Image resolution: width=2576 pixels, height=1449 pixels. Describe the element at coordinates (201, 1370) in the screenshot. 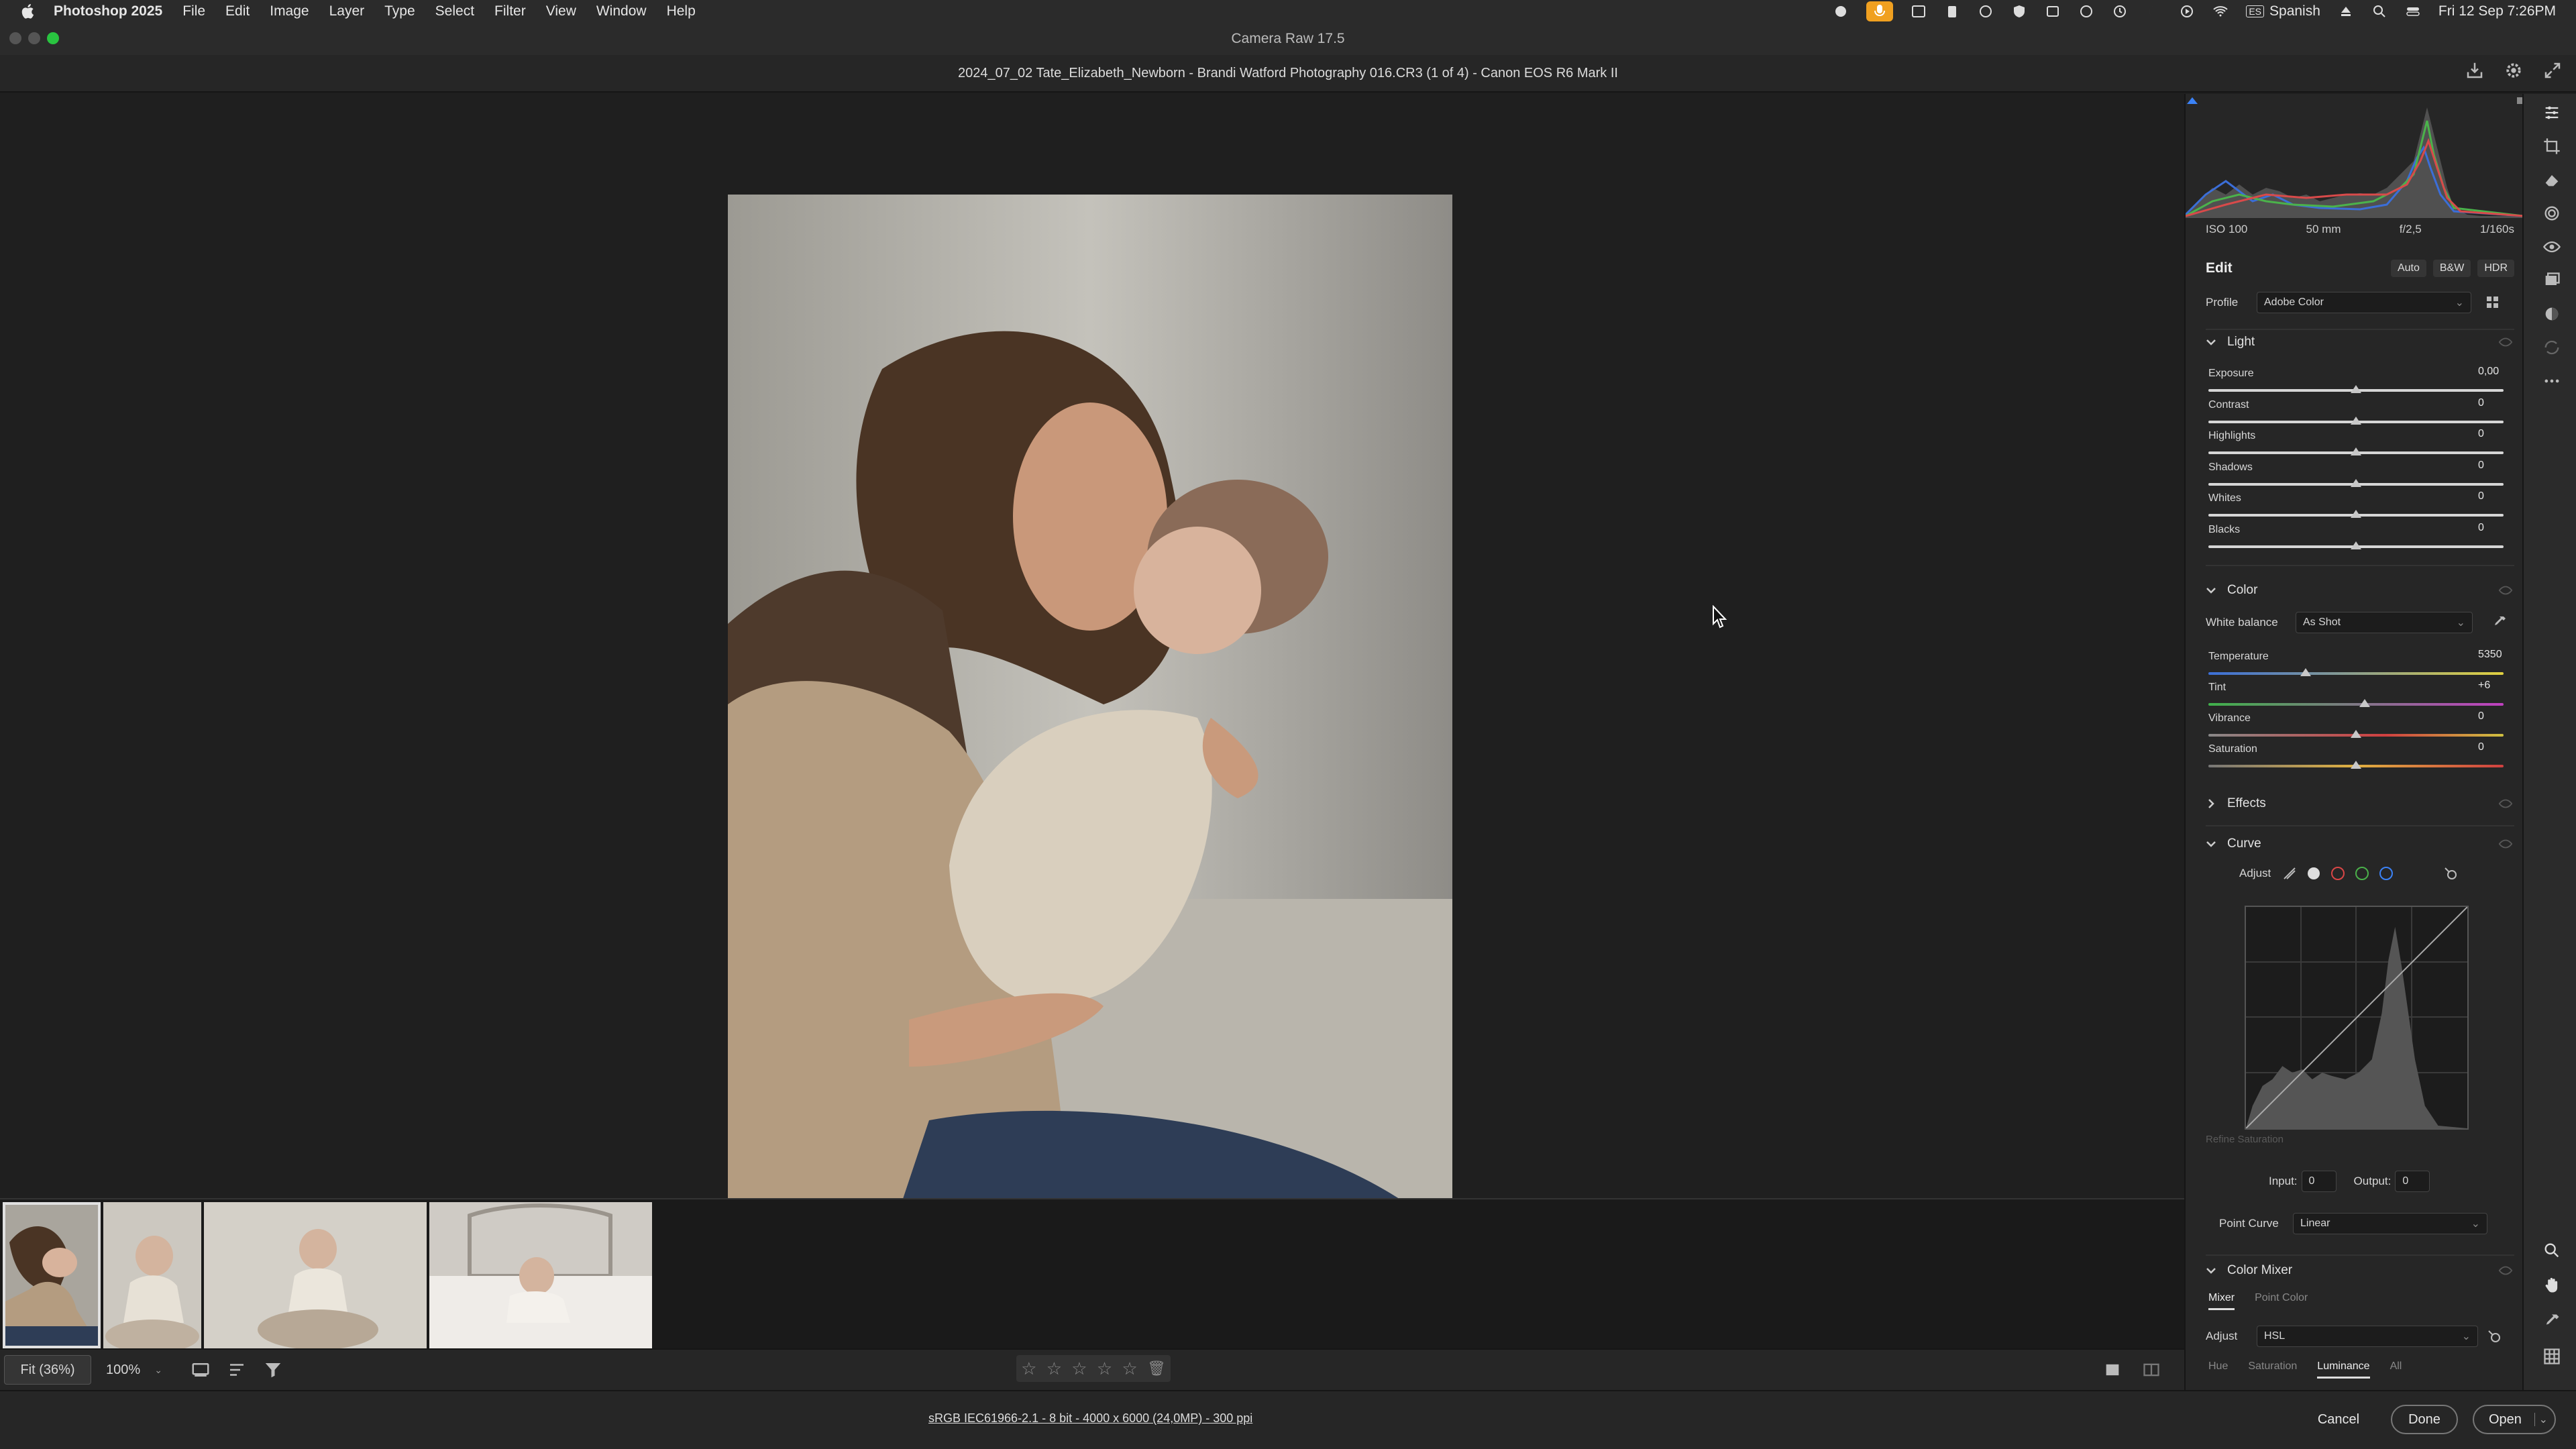

I see `filmstrip-view-icon` at that location.